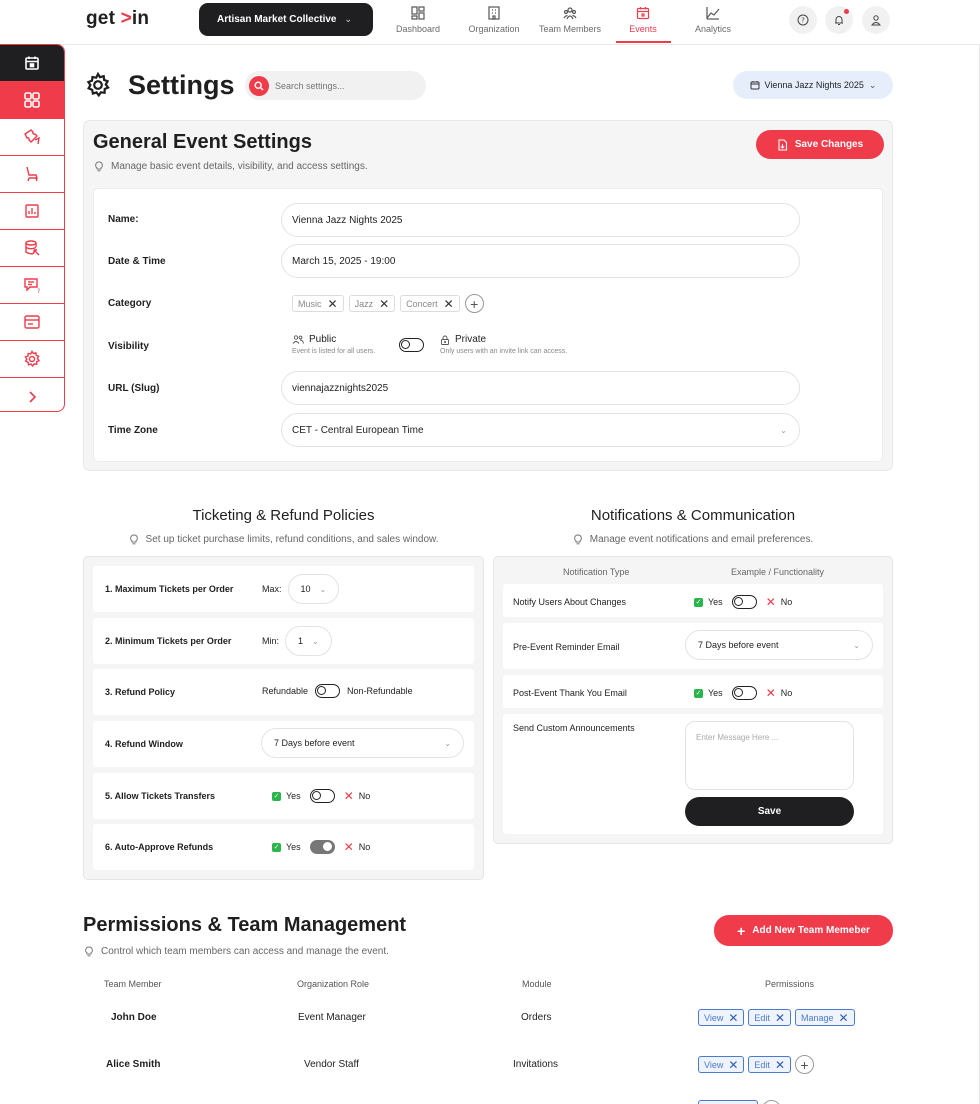 This screenshot has width=980, height=1104. What do you see at coordinates (283, 847) in the screenshot?
I see `auto-approve-row: 6. Auto-Approve Refunds ✓ Yes ✕ No` at bounding box center [283, 847].